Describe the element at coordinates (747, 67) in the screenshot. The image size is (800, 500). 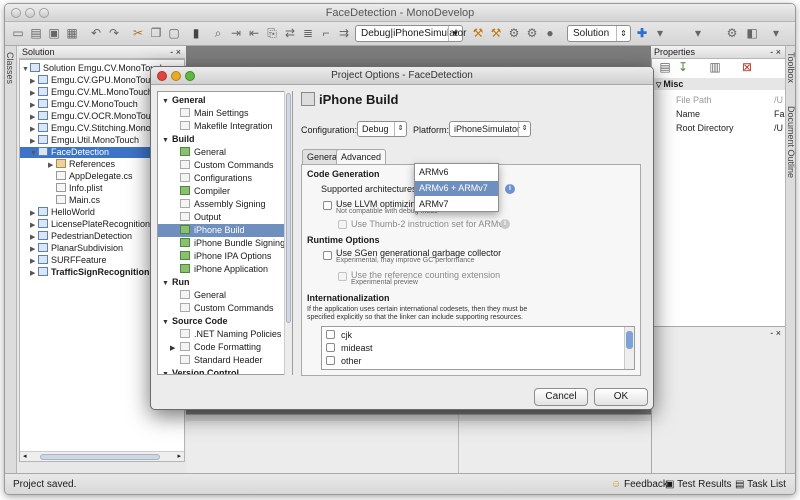
I see `events-icon: ⊠` at that location.